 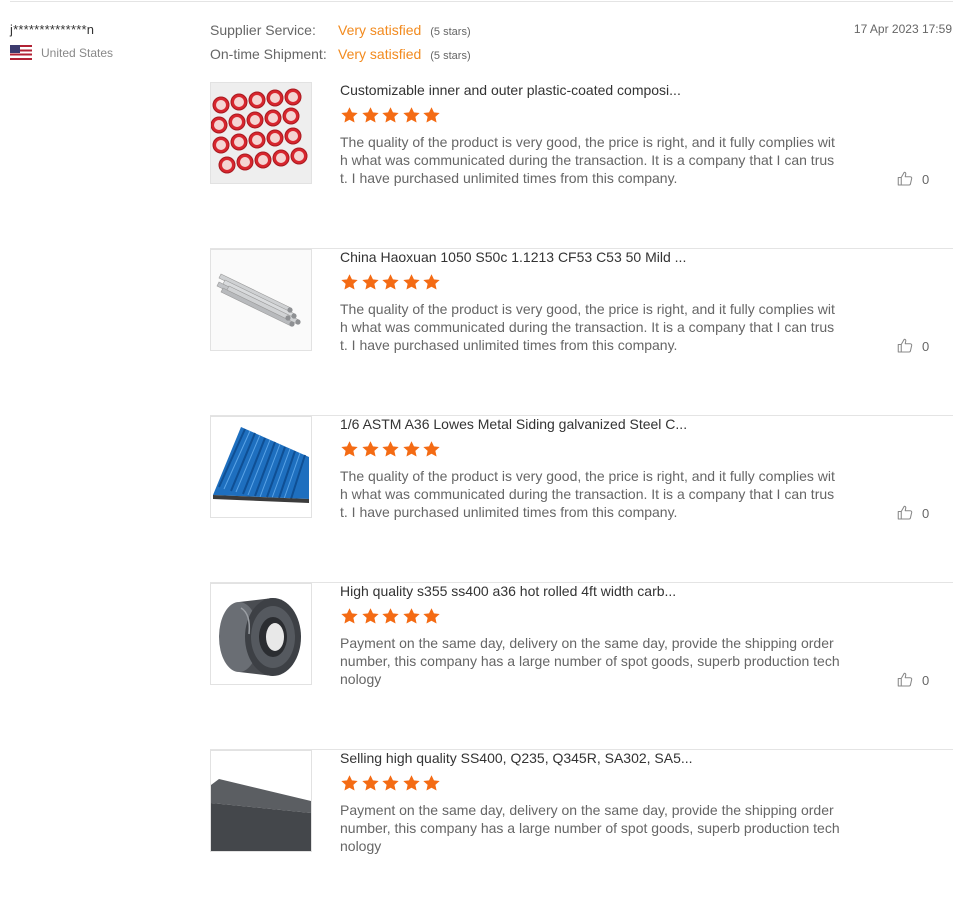 I want to click on blue-corrugated-sheets-image, so click(x=261, y=467).